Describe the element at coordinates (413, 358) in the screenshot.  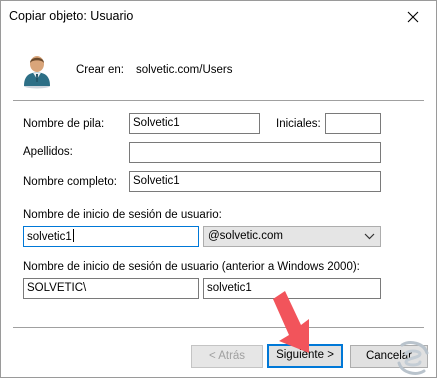
I see `watermark-logo-icon` at that location.